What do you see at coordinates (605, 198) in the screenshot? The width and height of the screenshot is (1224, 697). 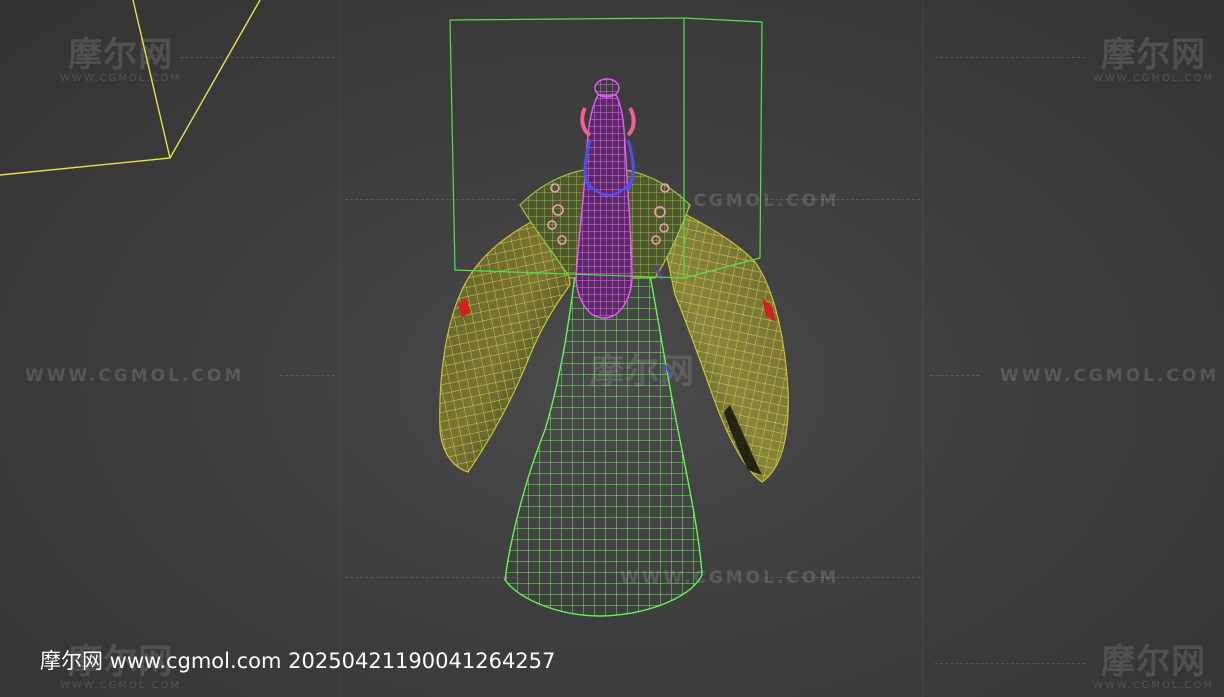 I see `hair-mesh` at bounding box center [605, 198].